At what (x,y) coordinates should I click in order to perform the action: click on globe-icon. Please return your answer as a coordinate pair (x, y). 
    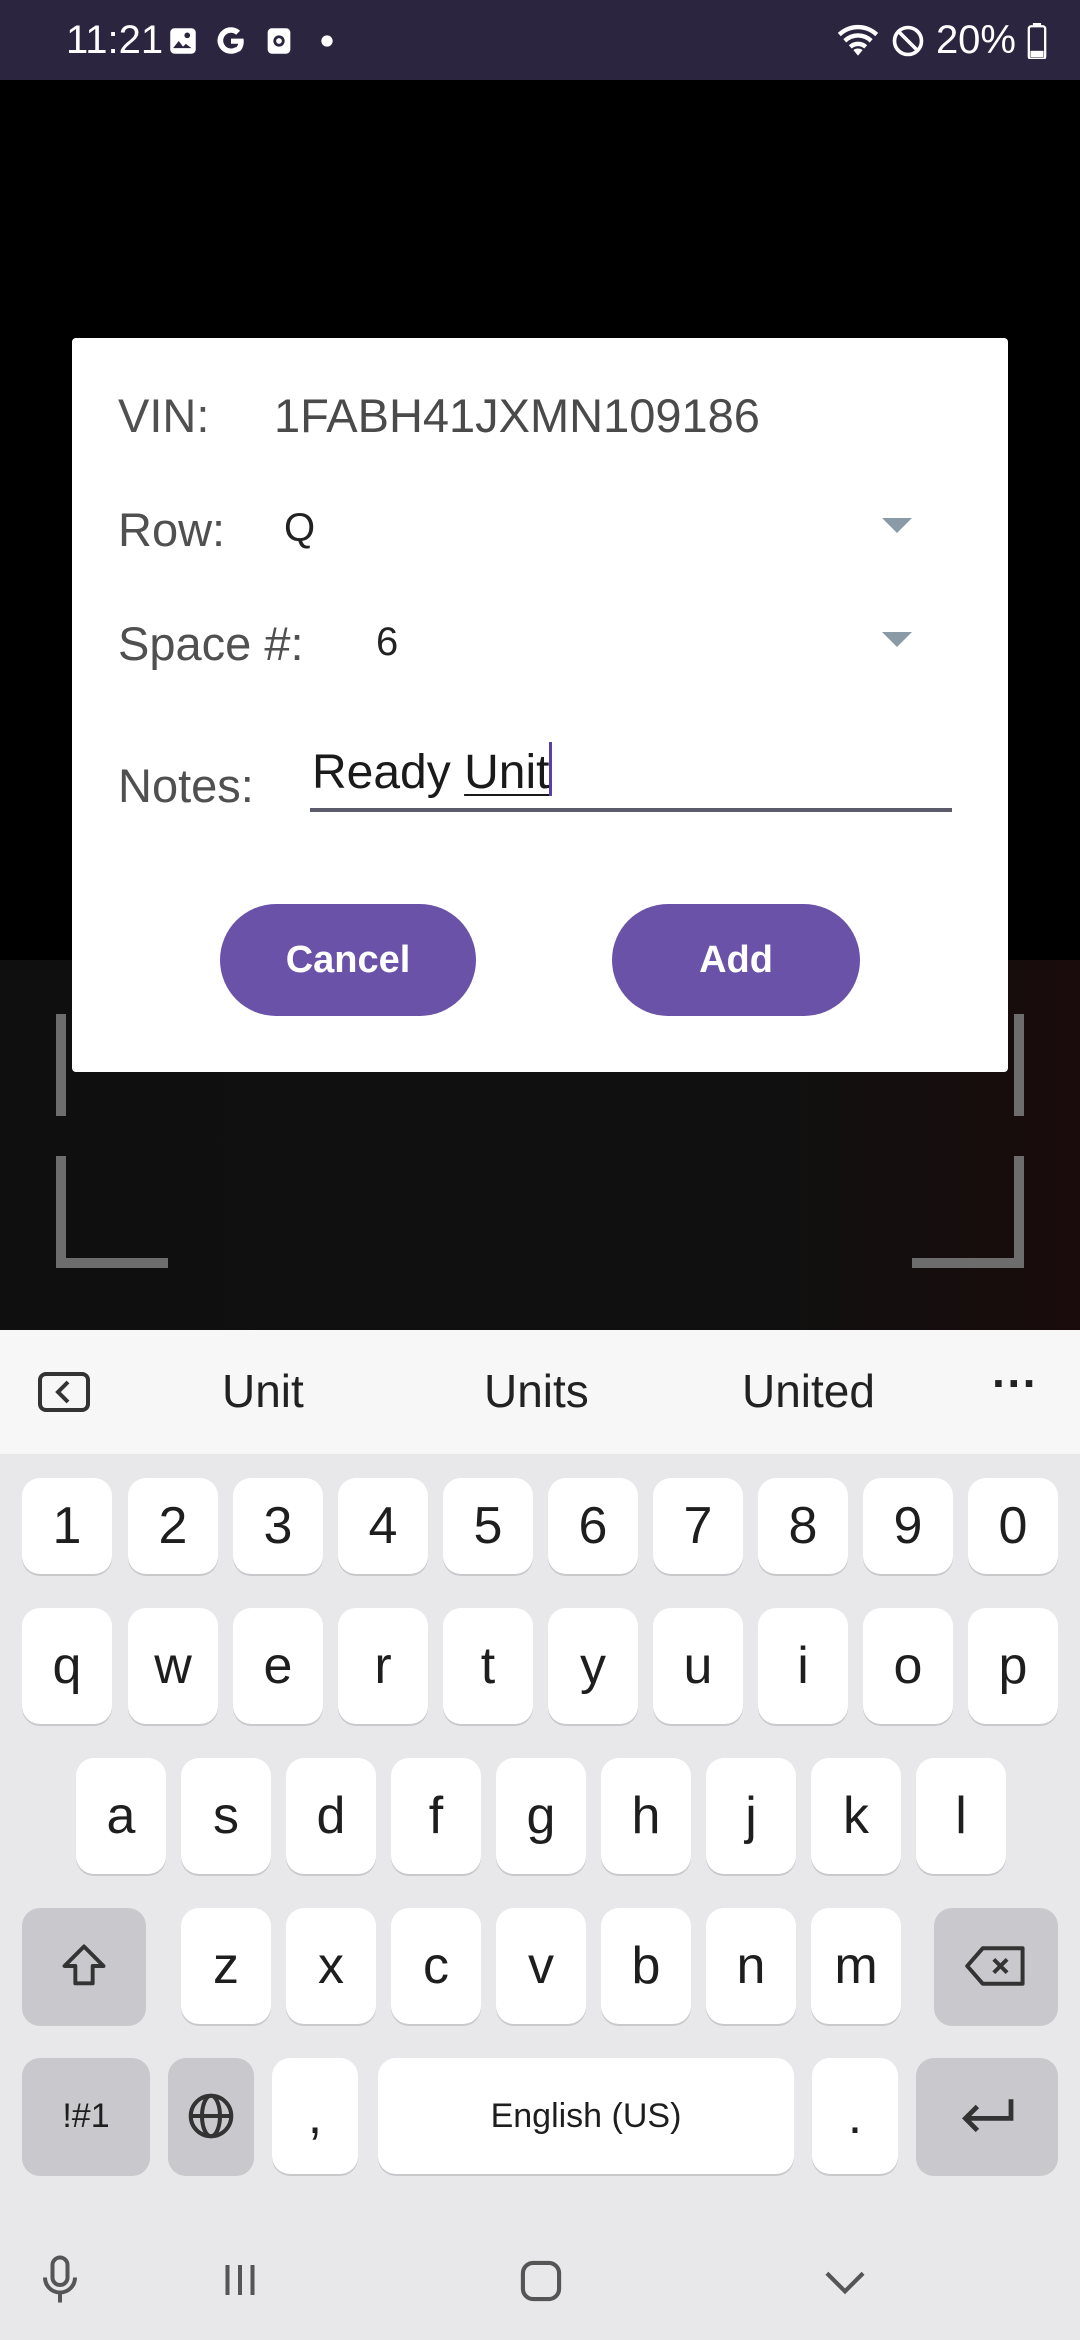
    Looking at the image, I should click on (211, 2116).